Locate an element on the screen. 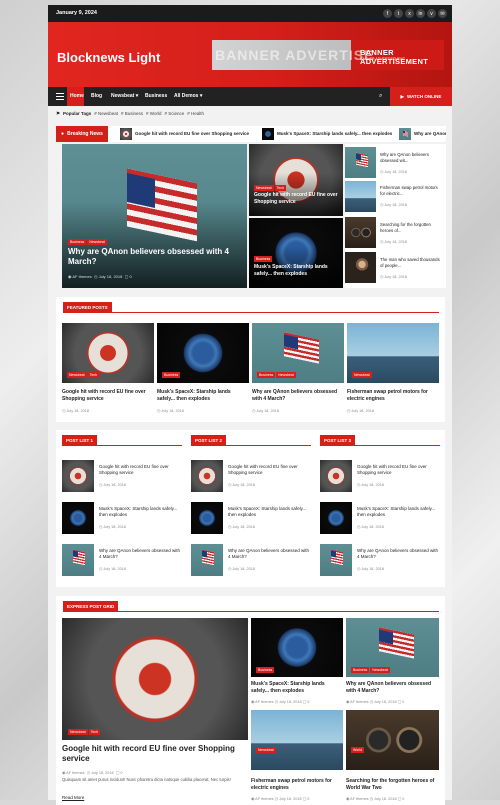  linkedin-icon: in is located at coordinates (420, 13).